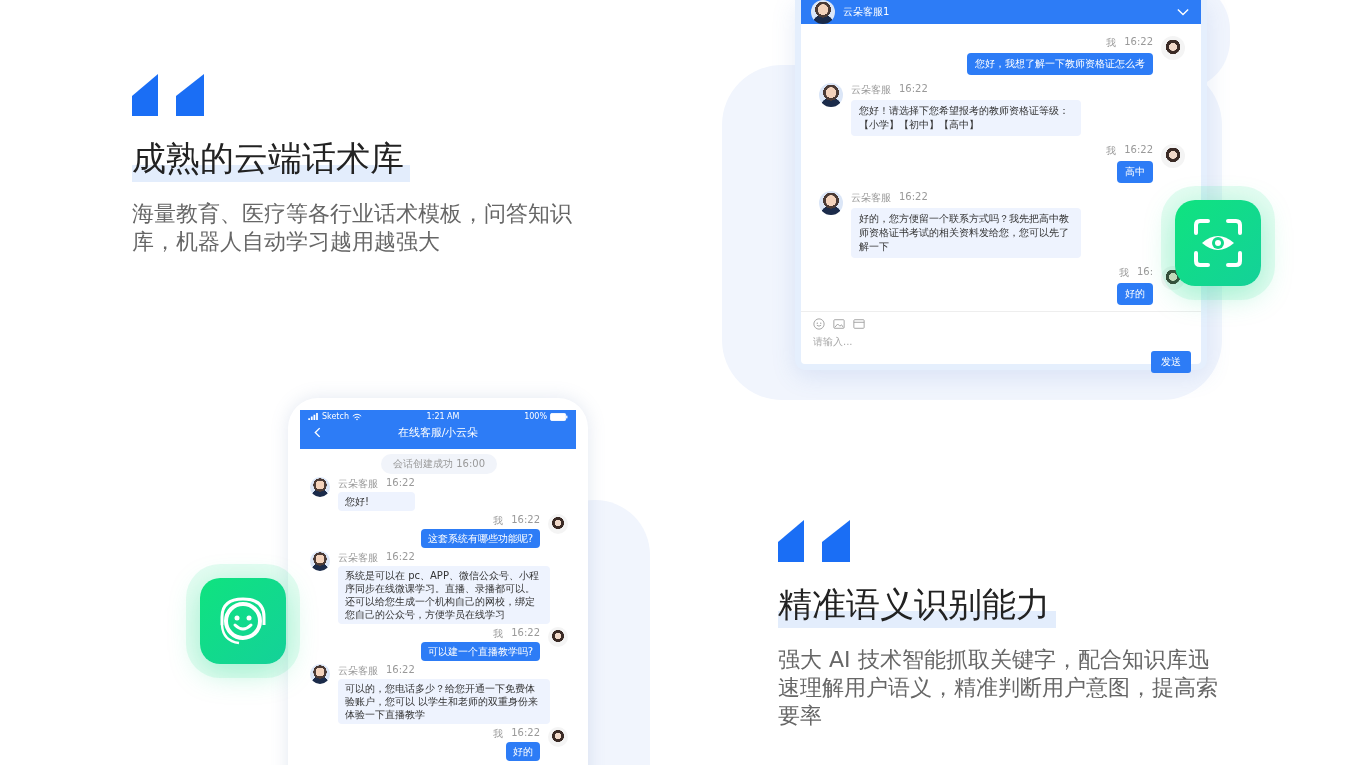 This screenshot has height=765, width=1359. Describe the element at coordinates (867, 12) in the screenshot. I see `agent-name: 云朵客服1` at that location.